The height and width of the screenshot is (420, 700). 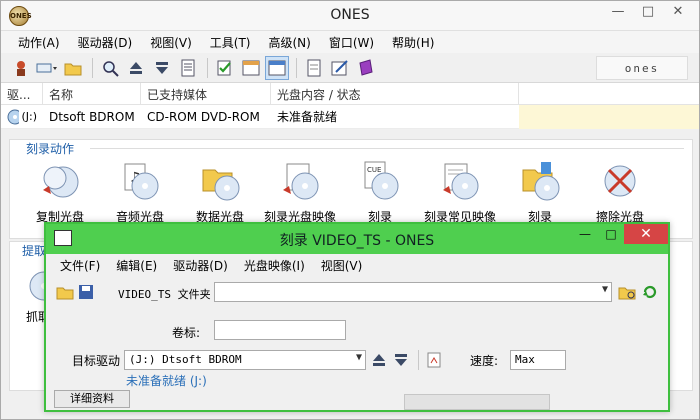 What do you see at coordinates (289, 42) in the screenshot?
I see `menu-advanced: 高级(N)` at bounding box center [289, 42].